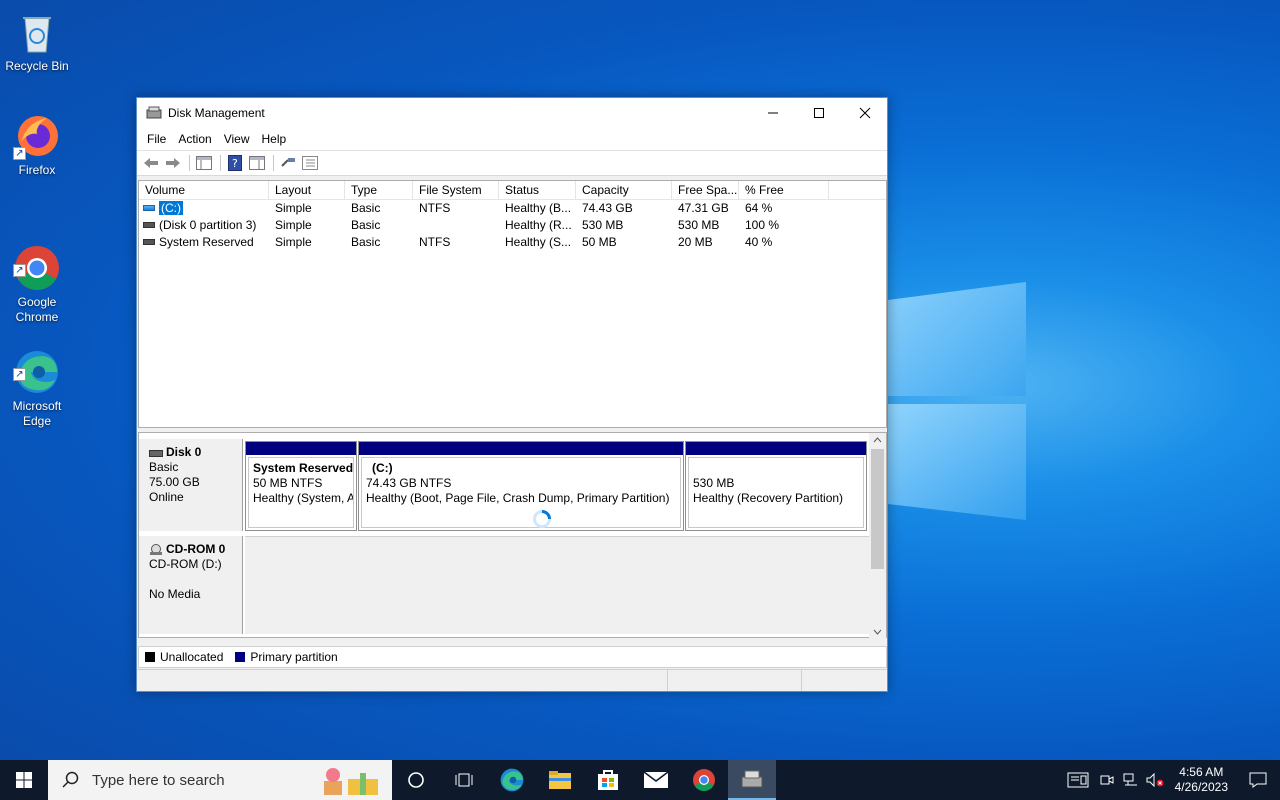 Image resolution: width=1280 pixels, height=800 pixels. I want to click on forward-button, so click(173, 163).